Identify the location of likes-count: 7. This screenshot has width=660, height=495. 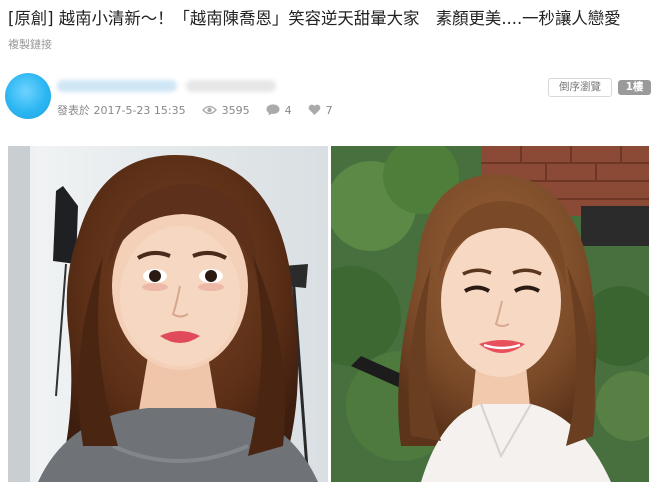
(329, 110).